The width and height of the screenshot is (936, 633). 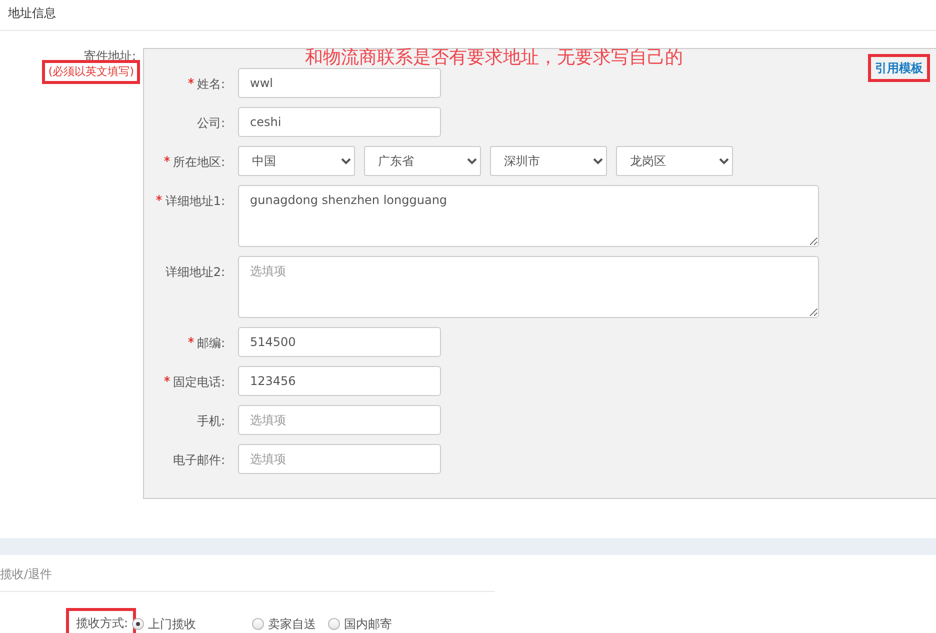 What do you see at coordinates (528, 287) in the screenshot?
I see `text-area: 选填项` at bounding box center [528, 287].